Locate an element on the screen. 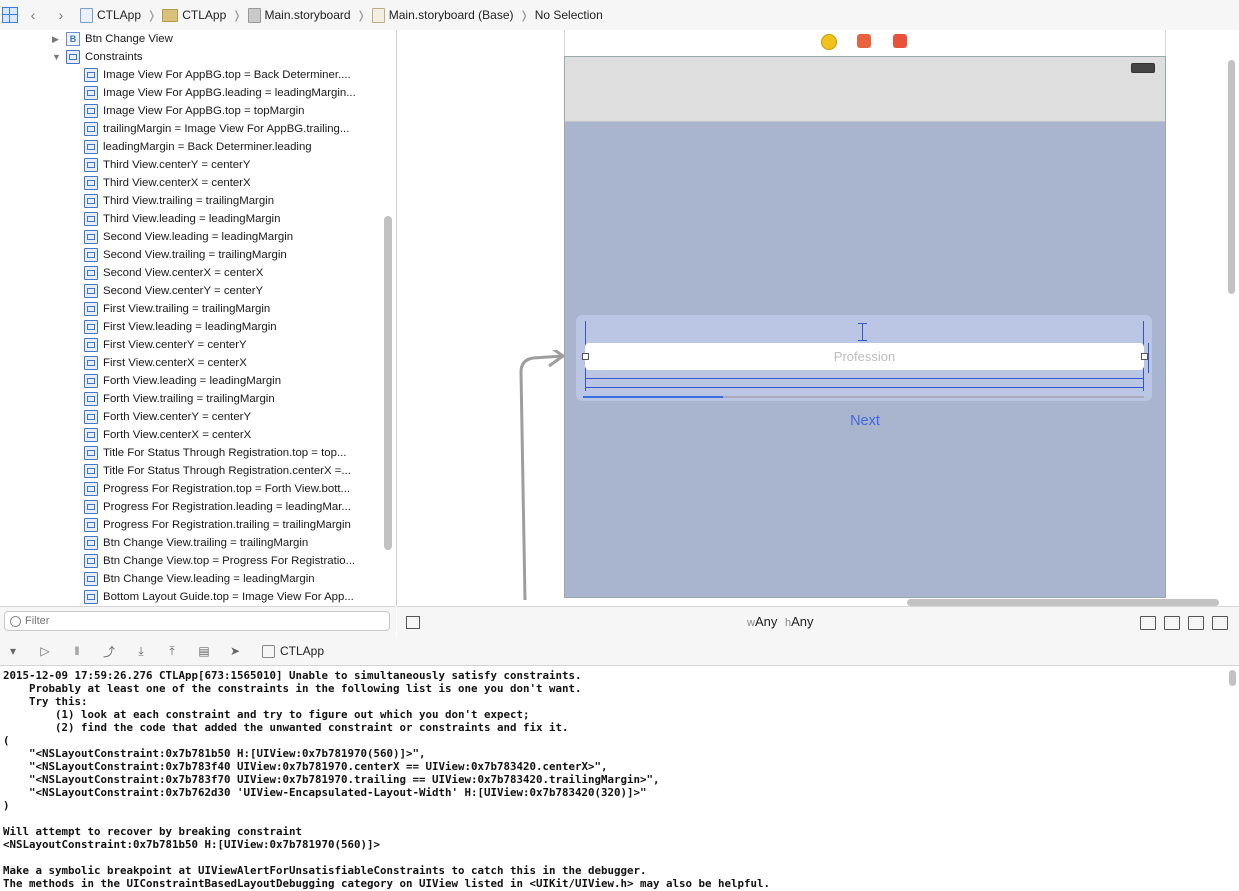 This screenshot has width=1239, height=891. forth-view: Profession is located at coordinates (864, 358).